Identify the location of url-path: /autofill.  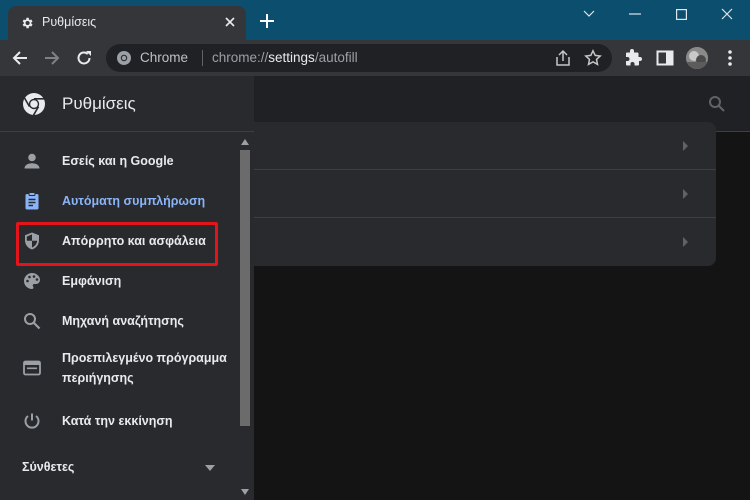
(336, 57).